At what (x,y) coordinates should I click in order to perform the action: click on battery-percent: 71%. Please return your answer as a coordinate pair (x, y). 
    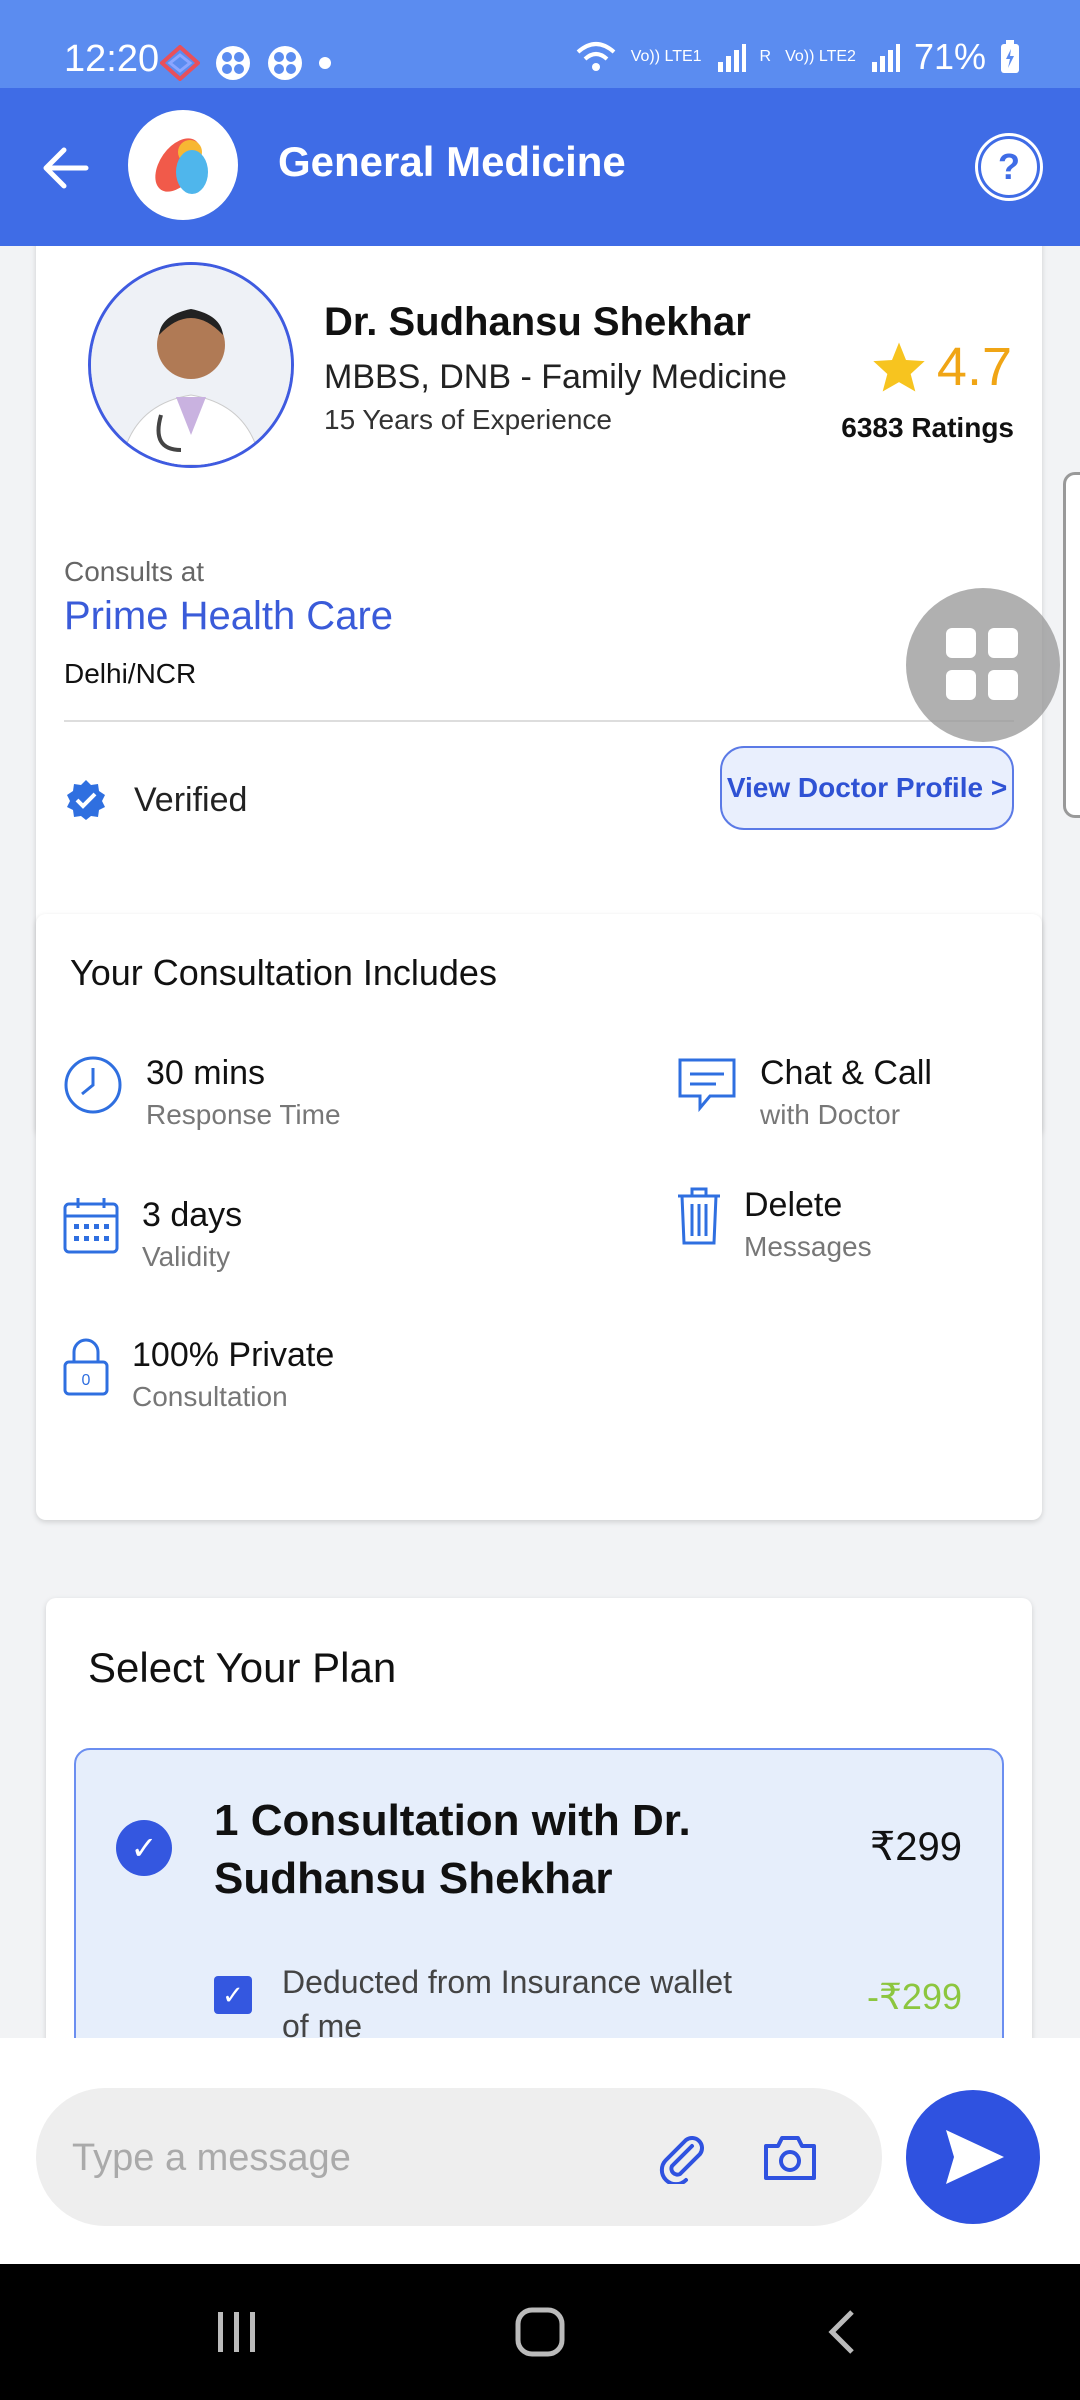
    Looking at the image, I should click on (949, 56).